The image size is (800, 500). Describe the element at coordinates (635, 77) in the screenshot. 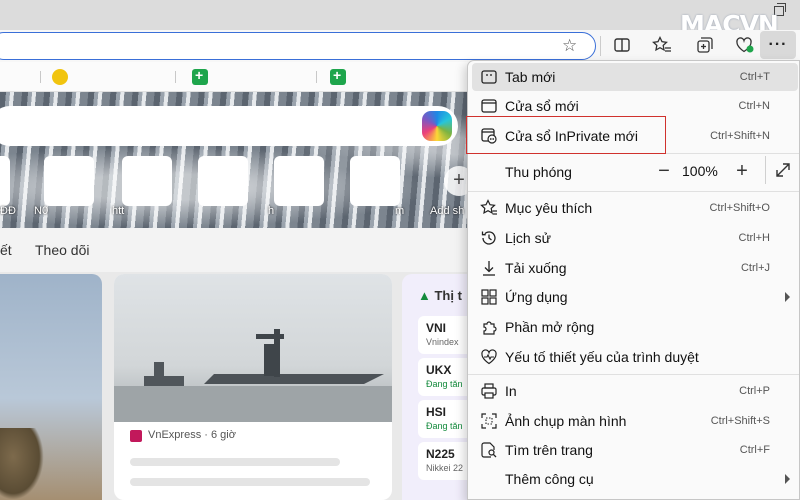

I see `menu-item-new-tab: Tab mới Ctrl+T` at that location.